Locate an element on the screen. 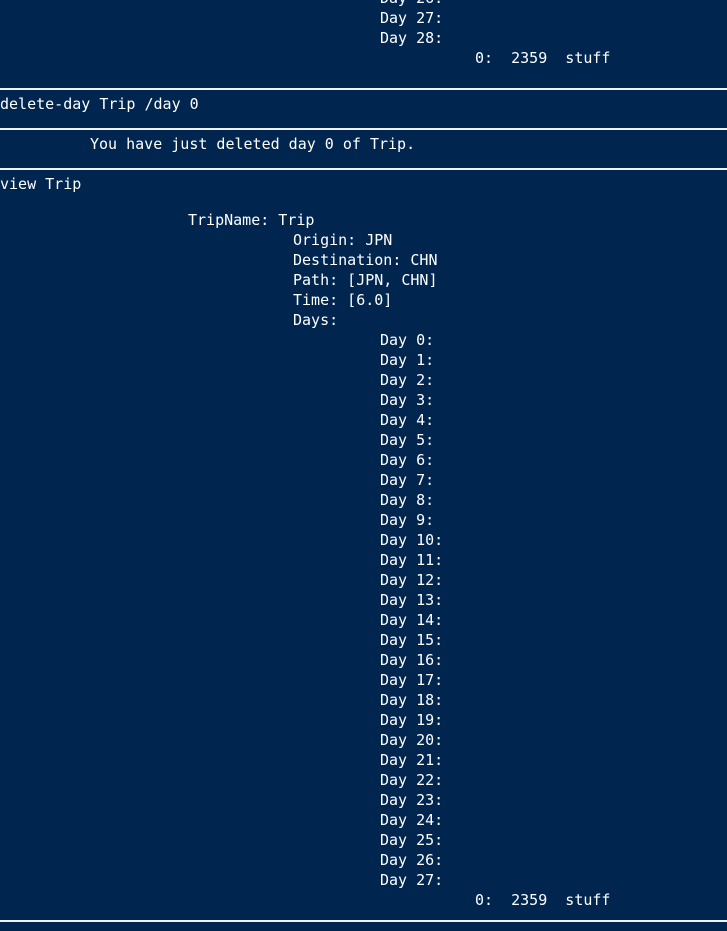  day-line: Day 4: is located at coordinates (407, 420).